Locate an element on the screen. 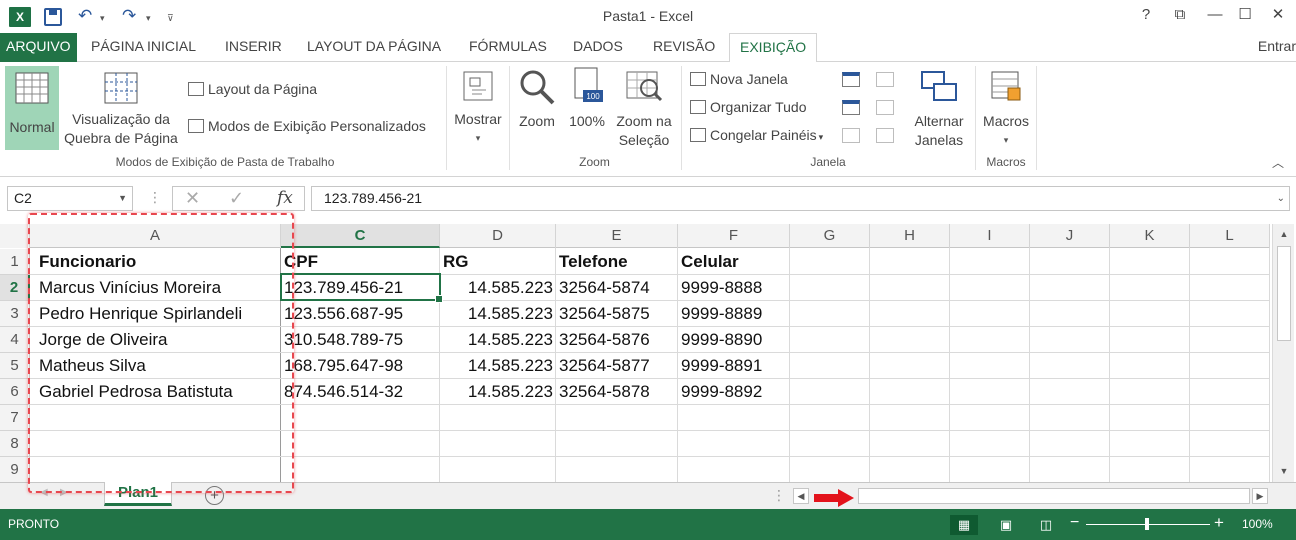 The image size is (1296, 540). arrange-all-button: Organizar Tudo is located at coordinates (748, 107).